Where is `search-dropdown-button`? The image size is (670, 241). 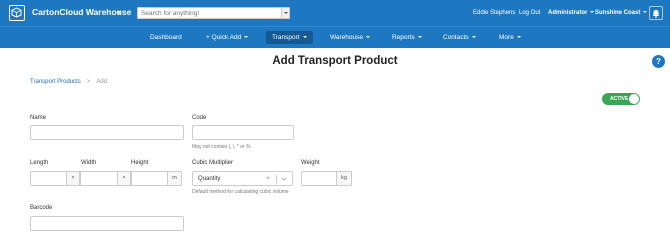
search-dropdown-button is located at coordinates (285, 13).